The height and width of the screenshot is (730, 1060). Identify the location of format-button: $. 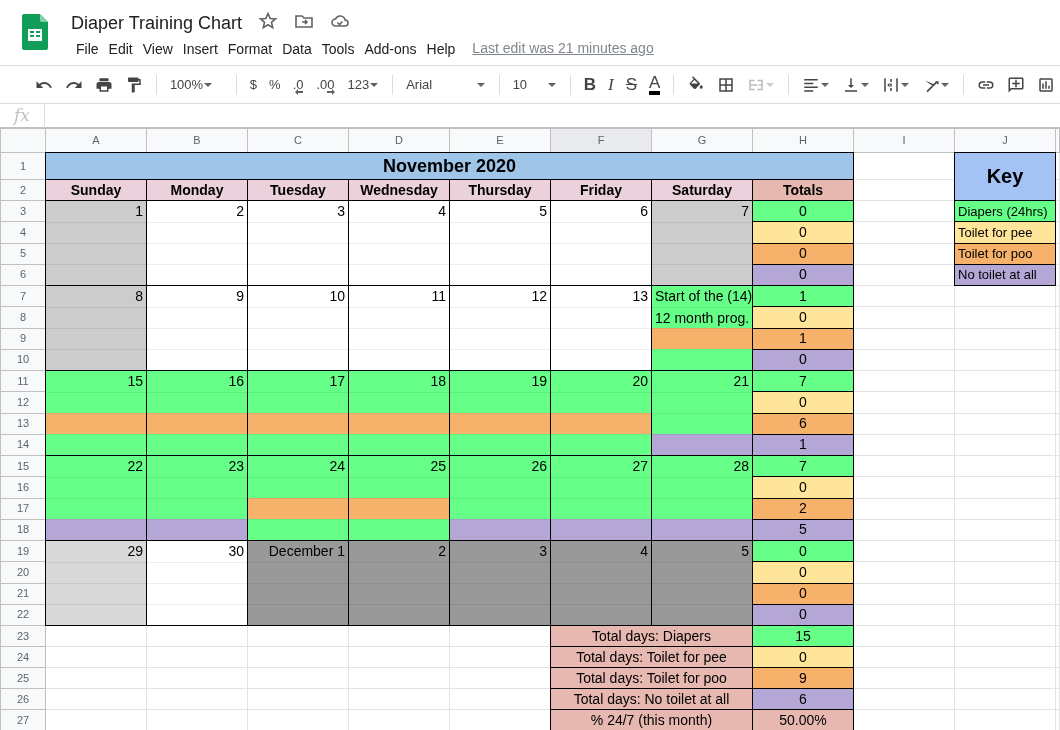
(253, 84).